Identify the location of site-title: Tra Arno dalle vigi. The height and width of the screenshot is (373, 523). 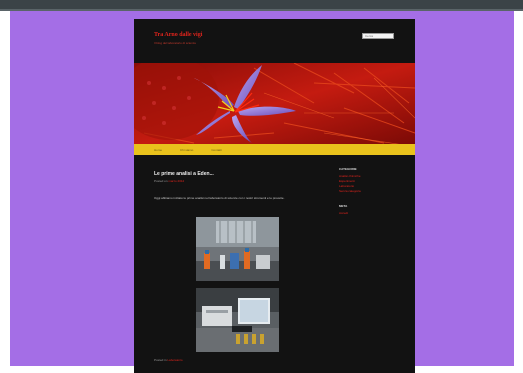
(178, 35).